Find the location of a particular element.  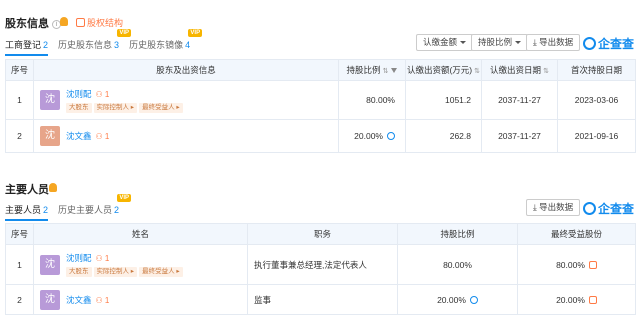

shareholder-name-link: 沈则配 is located at coordinates (79, 94).